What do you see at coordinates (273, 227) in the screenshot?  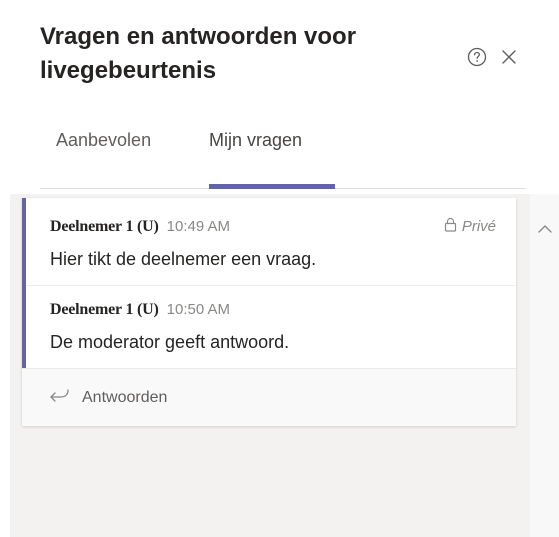 I see `message-meta: Deelnemer 1 (U) 10:49 AM` at bounding box center [273, 227].